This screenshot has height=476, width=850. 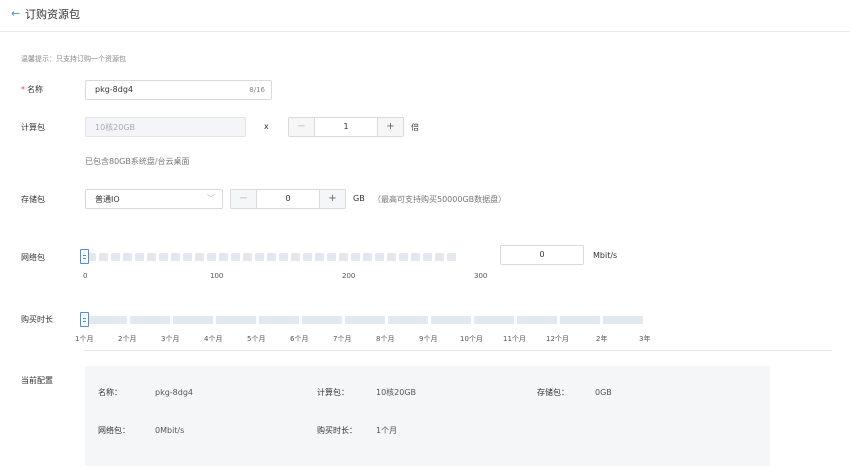 I want to click on compute-quantity-stepper: − 1 +, so click(x=346, y=127).